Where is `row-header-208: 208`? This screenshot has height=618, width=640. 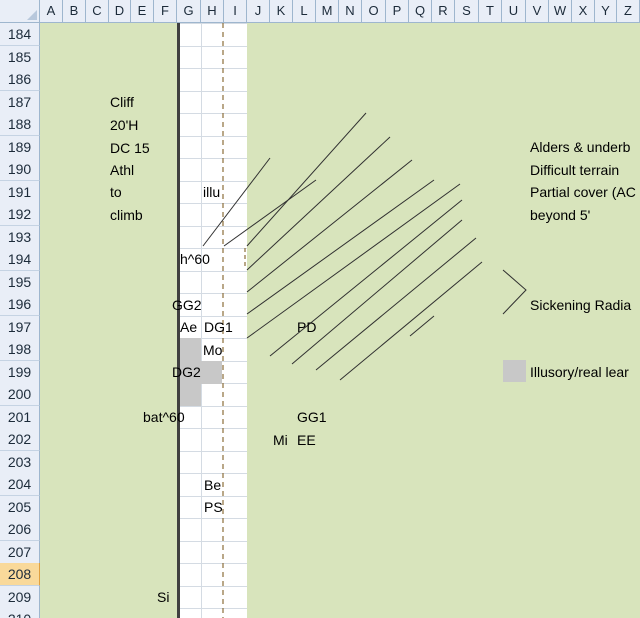
row-header-208: 208 is located at coordinates (20, 574).